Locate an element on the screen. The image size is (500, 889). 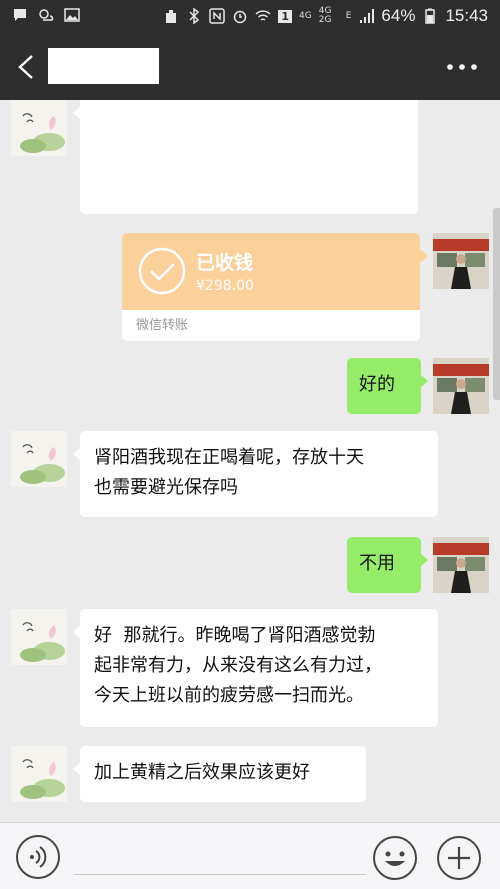
network-e-label: E is located at coordinates (348, 15).